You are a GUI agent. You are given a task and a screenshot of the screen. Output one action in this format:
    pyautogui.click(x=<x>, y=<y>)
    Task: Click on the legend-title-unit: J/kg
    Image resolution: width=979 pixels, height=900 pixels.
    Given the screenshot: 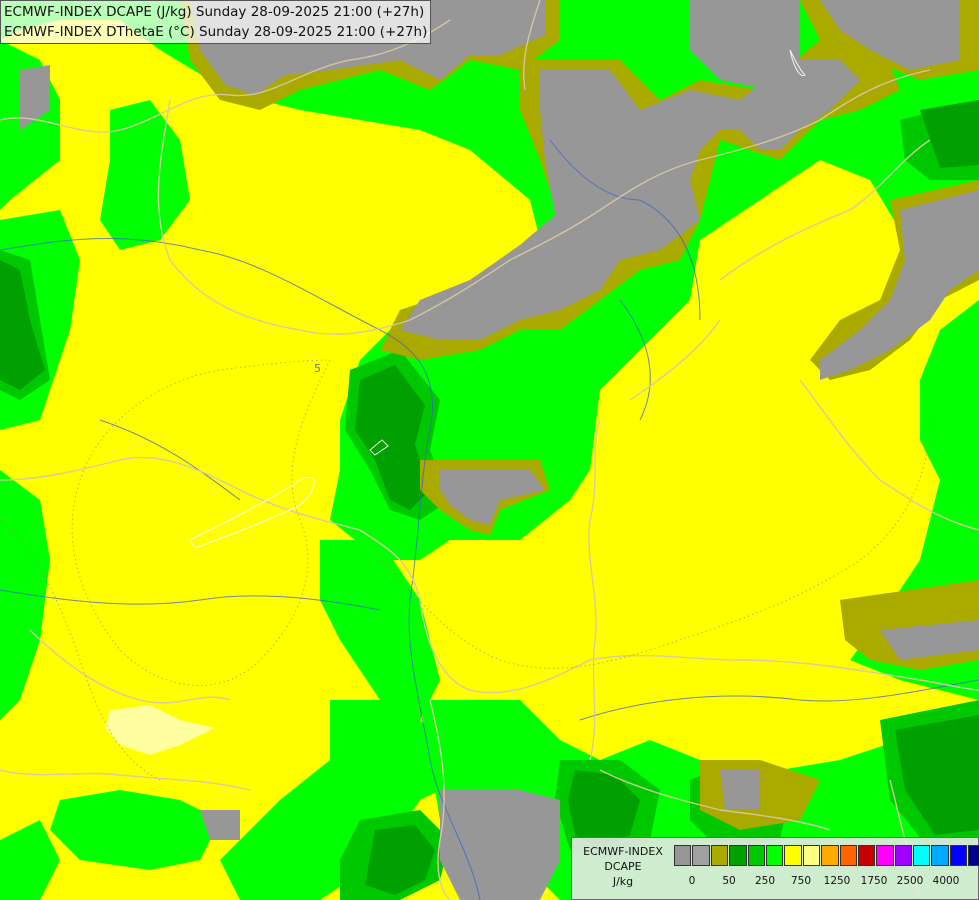 What is the action you would take?
    pyautogui.click(x=623, y=881)
    